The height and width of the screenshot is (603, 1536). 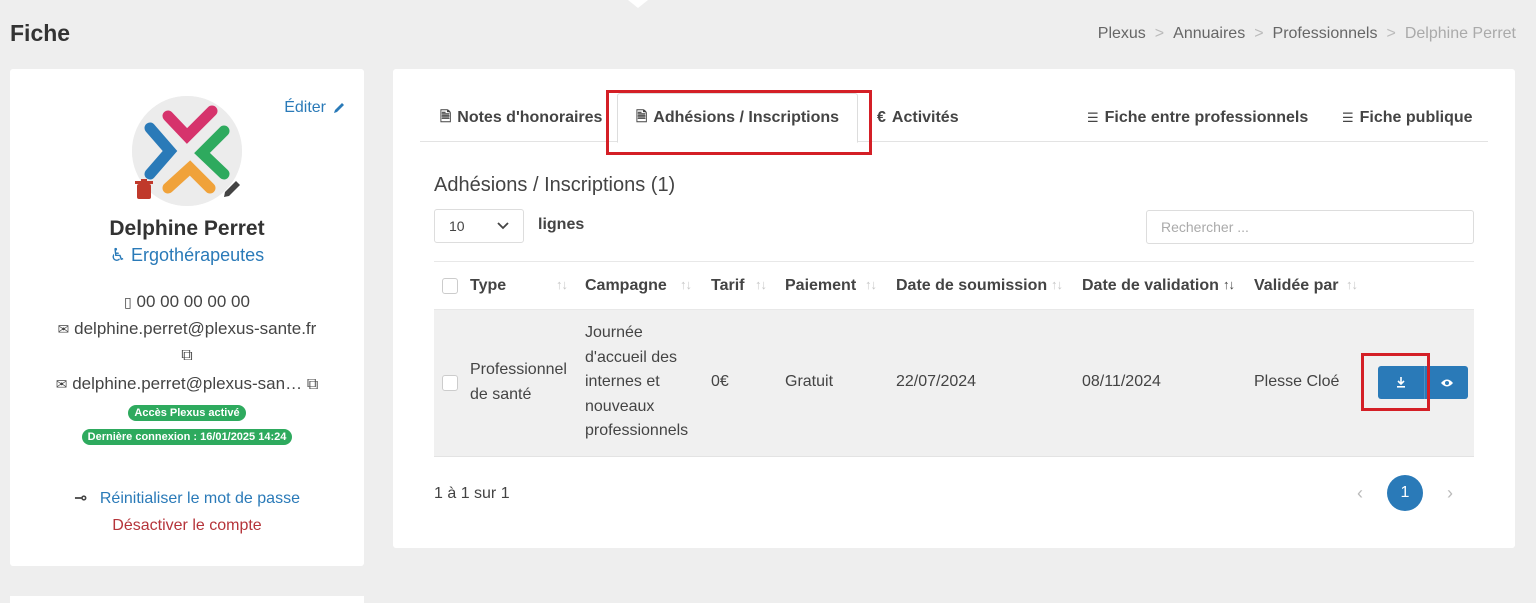 What do you see at coordinates (1460, 33) in the screenshot?
I see `breadcrumb-item-current: Delphine Perret` at bounding box center [1460, 33].